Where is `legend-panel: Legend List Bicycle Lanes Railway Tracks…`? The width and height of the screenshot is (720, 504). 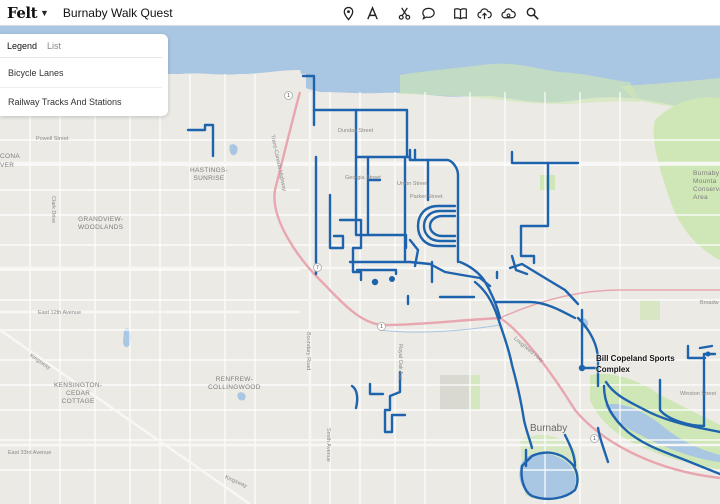 legend-panel: Legend List Bicycle Lanes Railway Tracks… is located at coordinates (84, 75).